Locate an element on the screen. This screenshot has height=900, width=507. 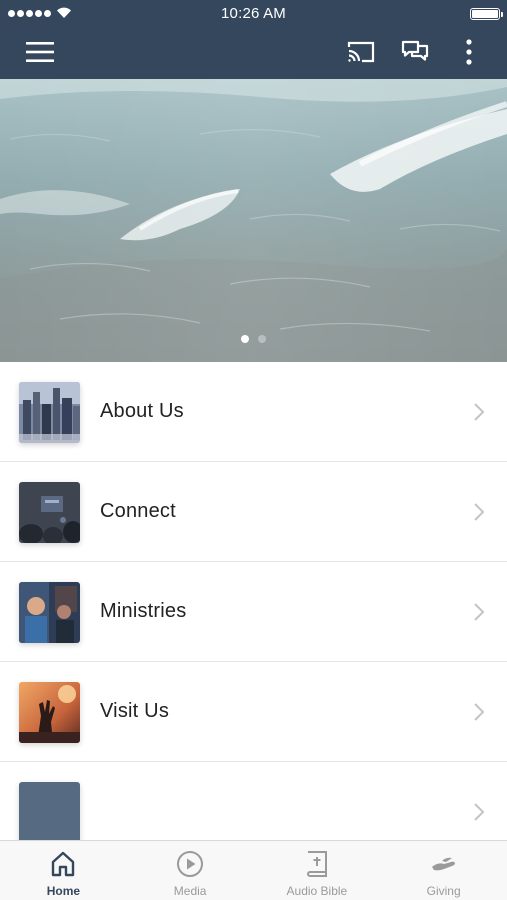
bible-icon is located at coordinates (316, 864).